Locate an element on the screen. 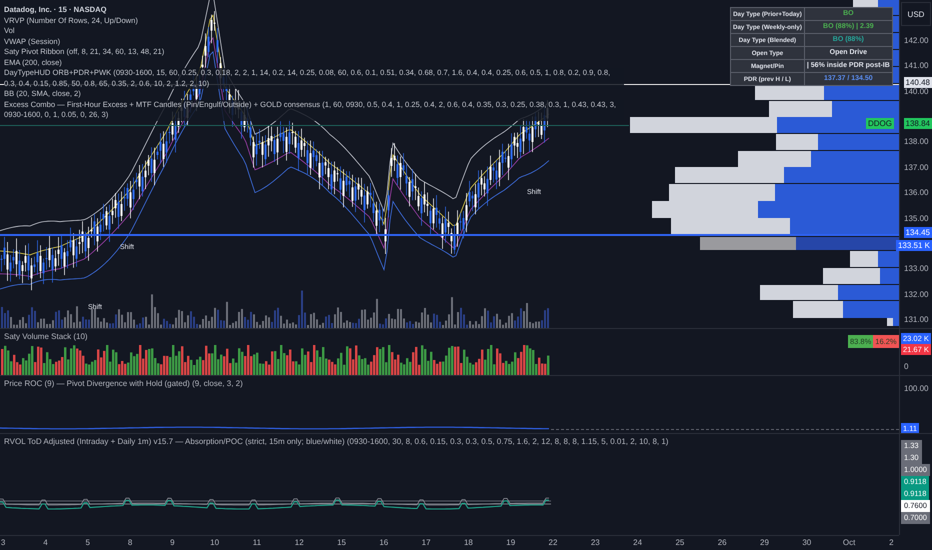  price-tick: 131.00 is located at coordinates (916, 319).